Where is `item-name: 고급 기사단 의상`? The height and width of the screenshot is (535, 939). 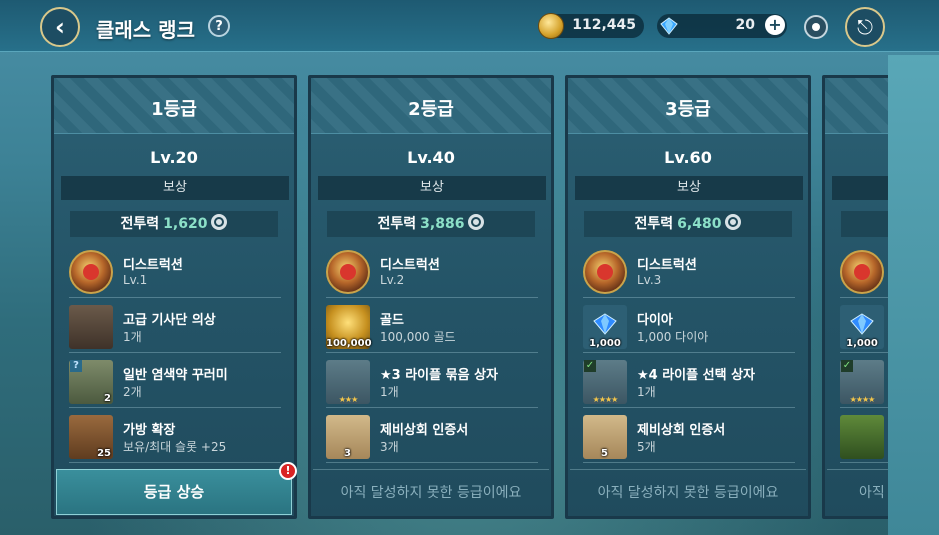 item-name: 고급 기사단 의상 is located at coordinates (169, 320).